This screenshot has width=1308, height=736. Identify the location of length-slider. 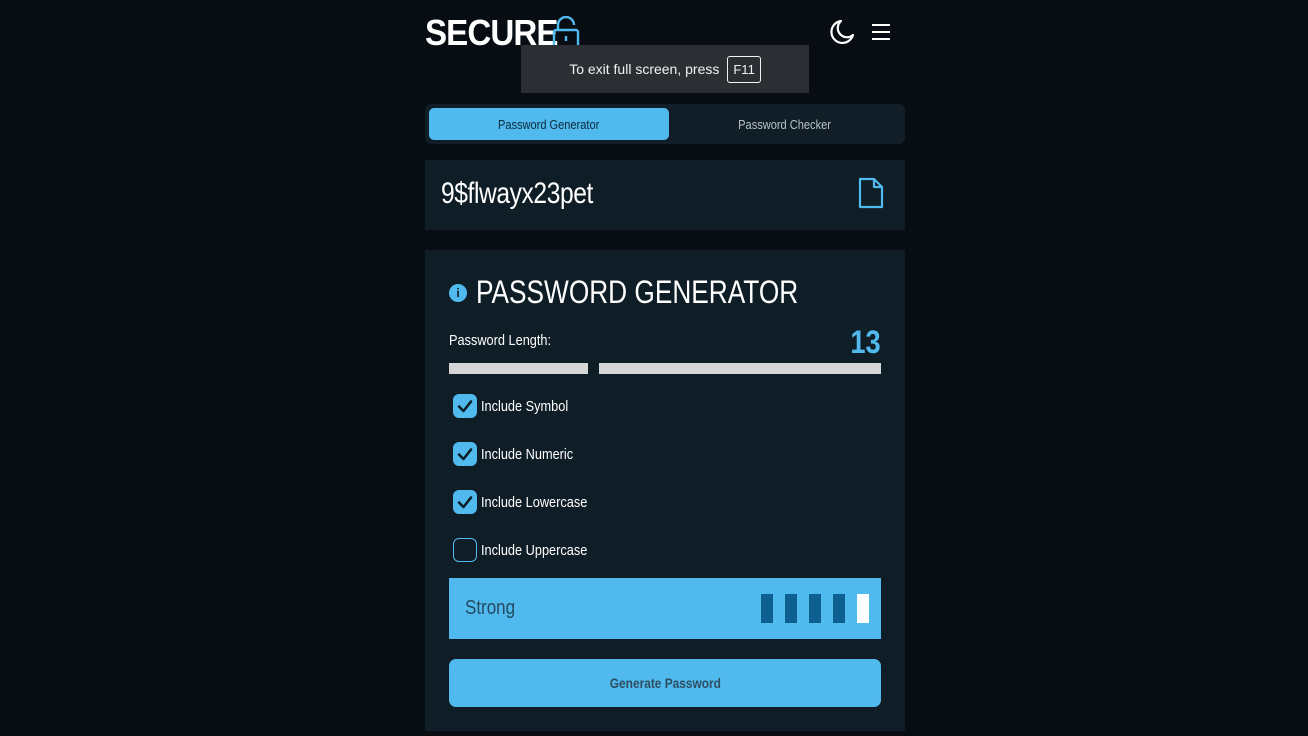
(665, 368).